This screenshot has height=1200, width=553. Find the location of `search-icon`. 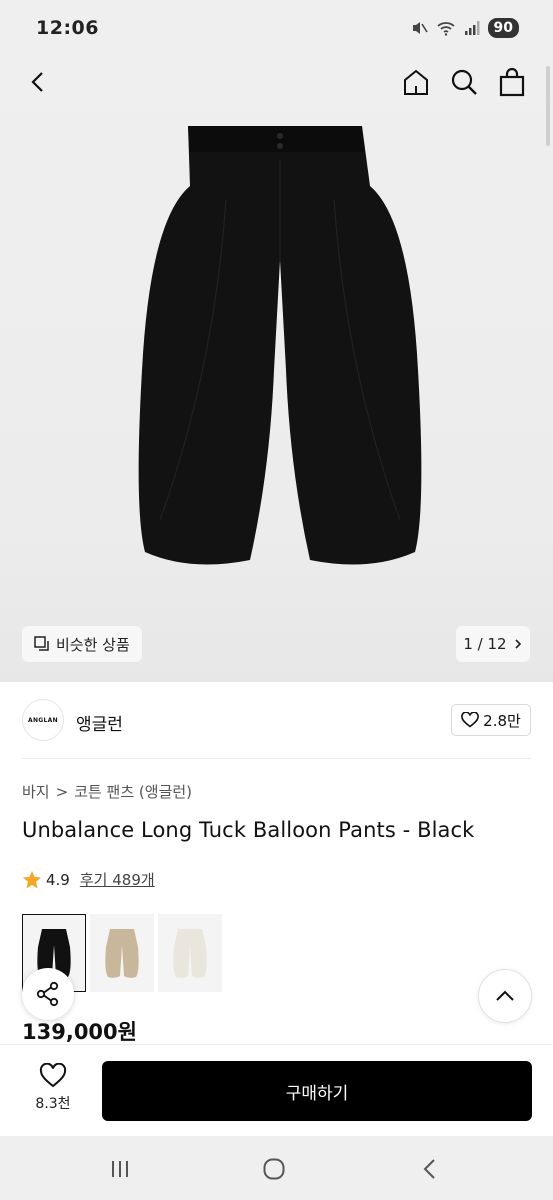

search-icon is located at coordinates (464, 82).